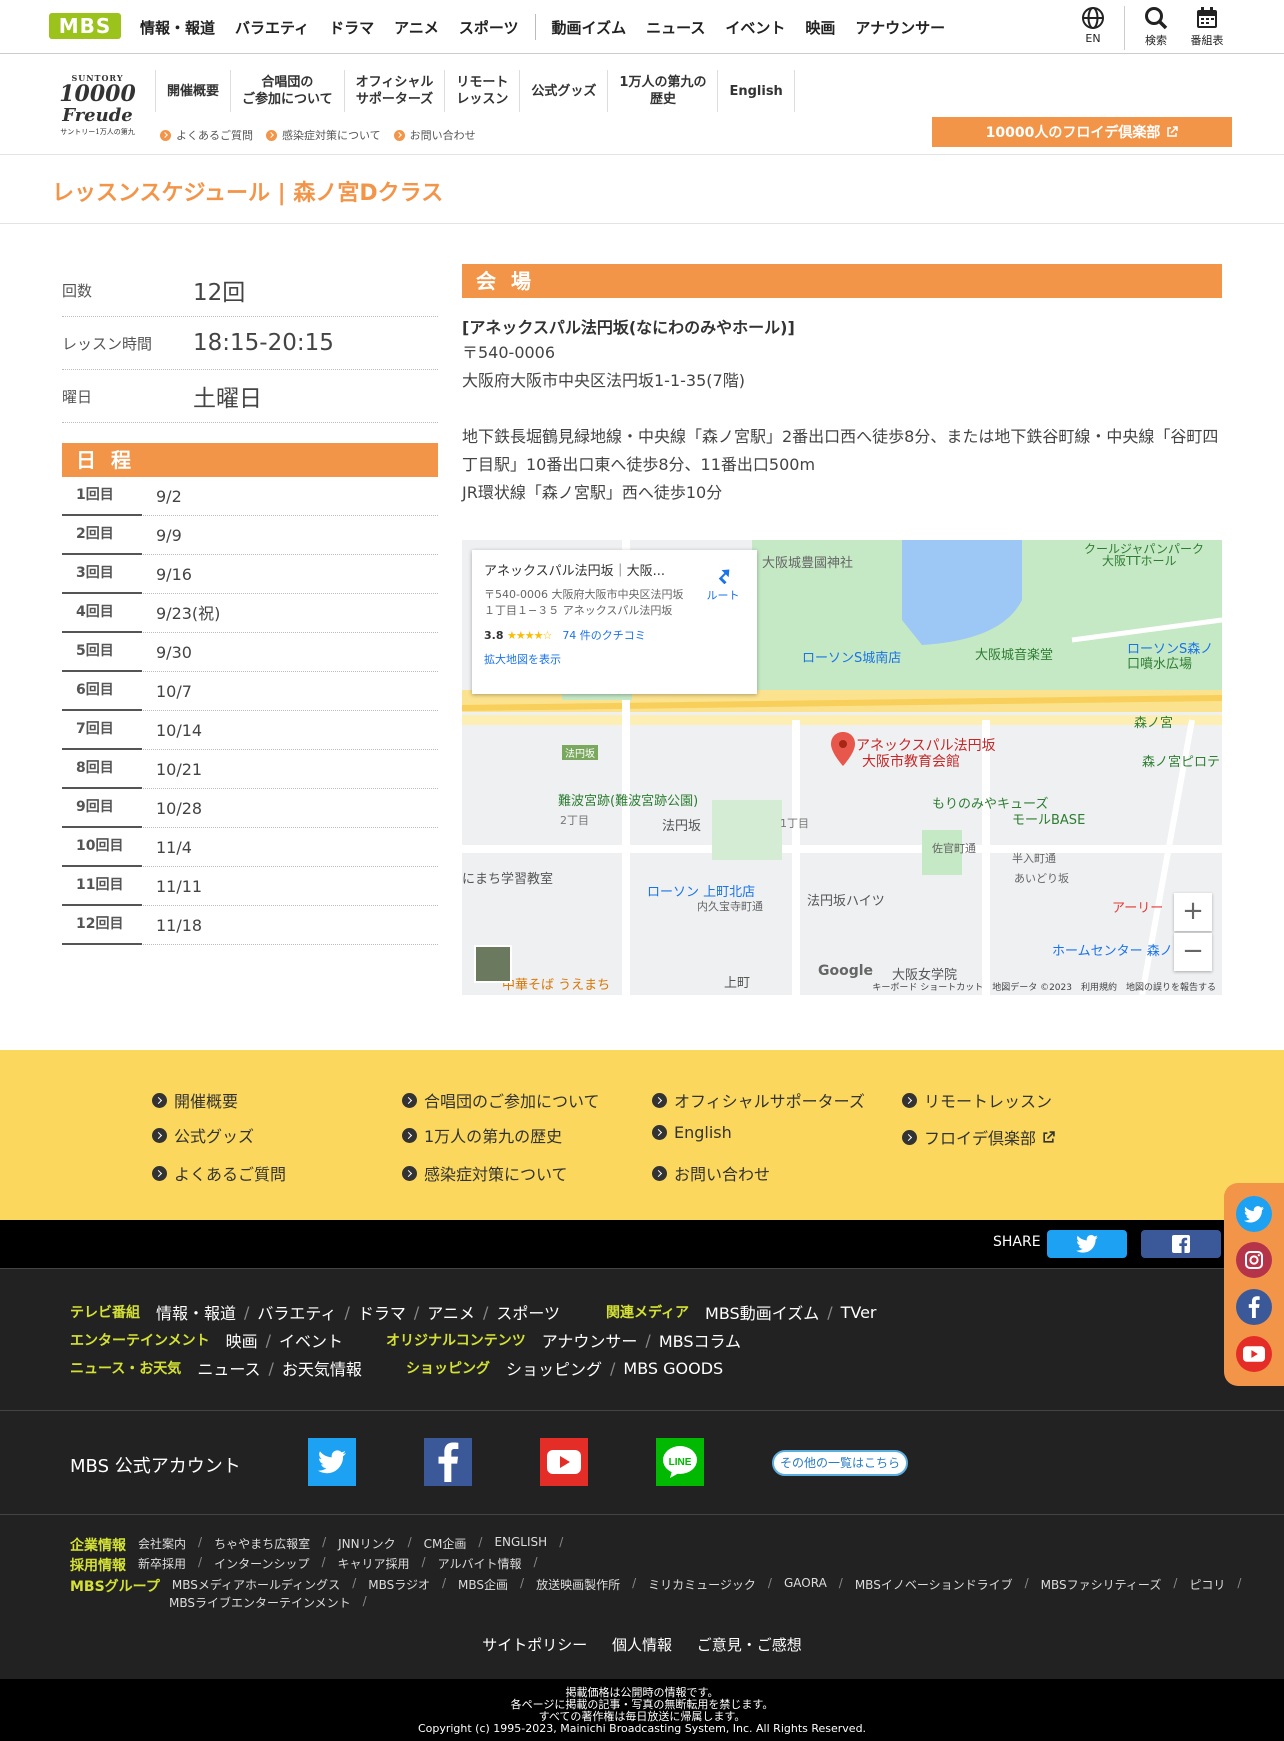 The width and height of the screenshot is (1284, 1741). I want to click on subnav-english: English, so click(756, 91).